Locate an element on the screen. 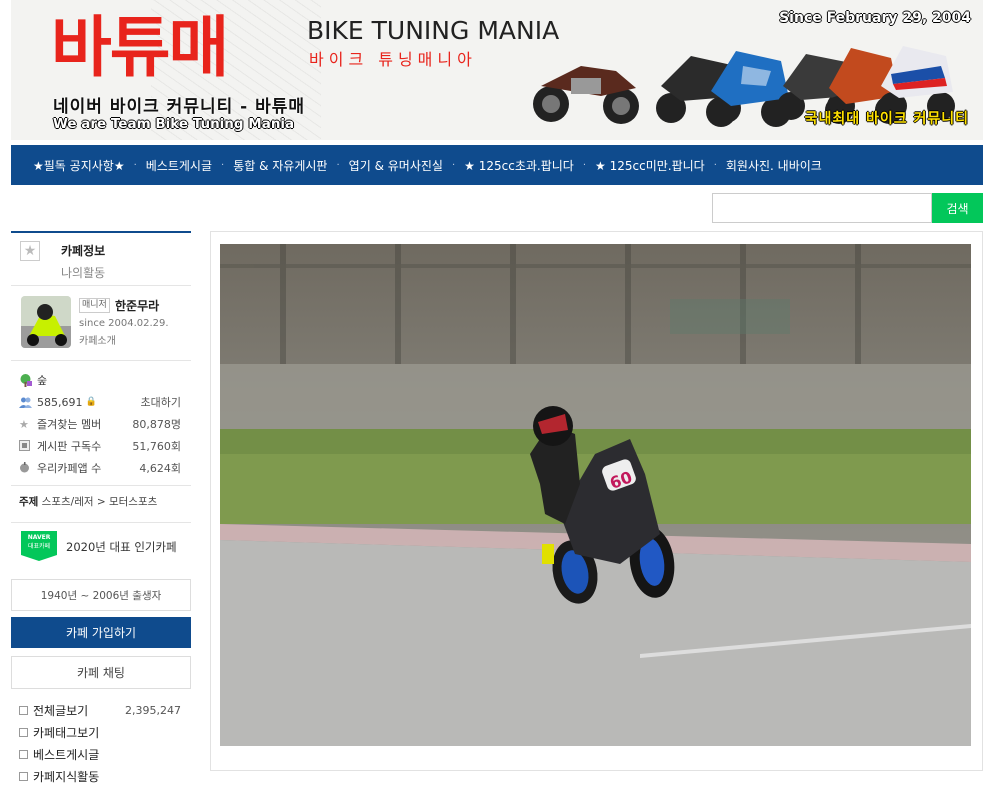 The image size is (991, 787). menu-item-label: 카페지식활동 is located at coordinates (66, 776).